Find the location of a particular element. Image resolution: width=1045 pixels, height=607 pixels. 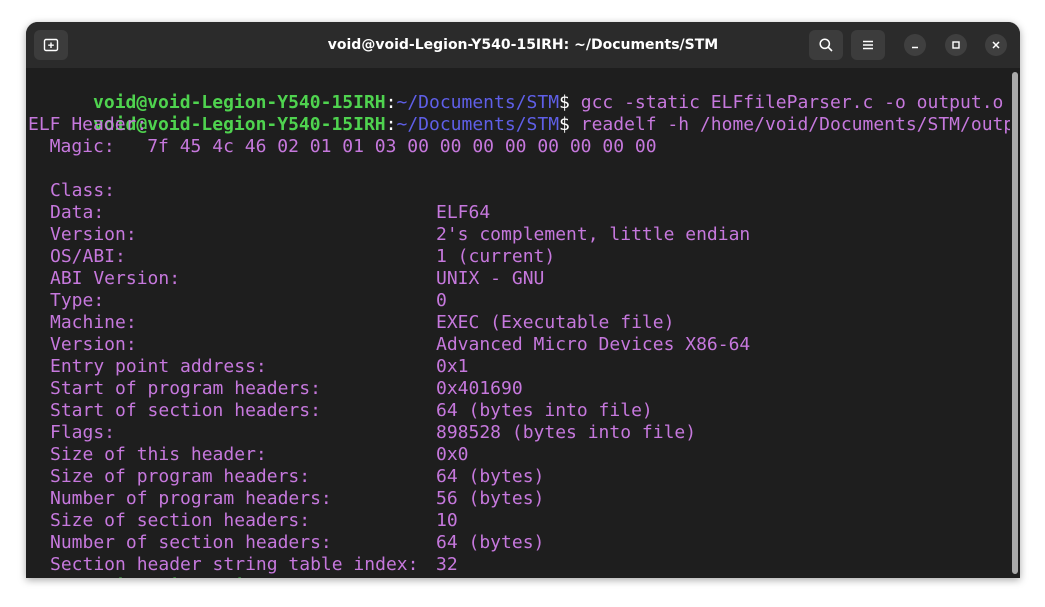

minimize-button is located at coordinates (915, 45).